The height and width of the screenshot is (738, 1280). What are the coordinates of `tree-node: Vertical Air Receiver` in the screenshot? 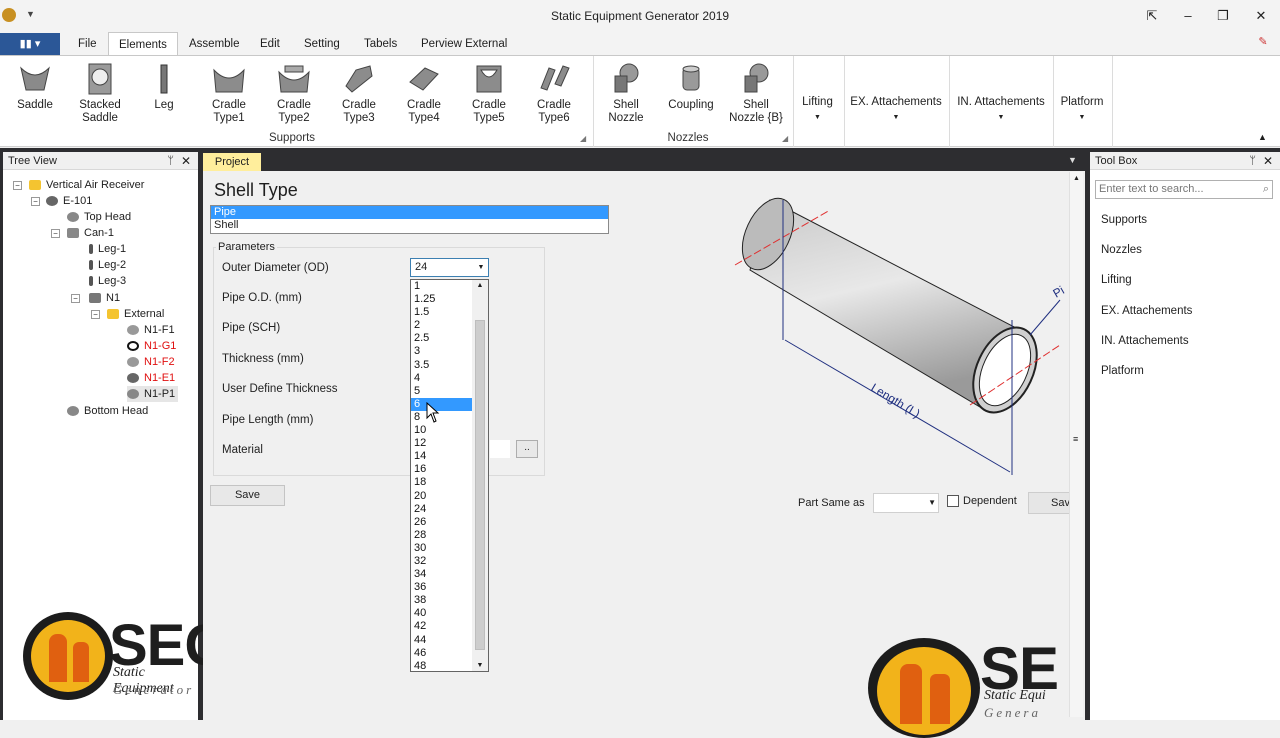 It's located at (86, 185).